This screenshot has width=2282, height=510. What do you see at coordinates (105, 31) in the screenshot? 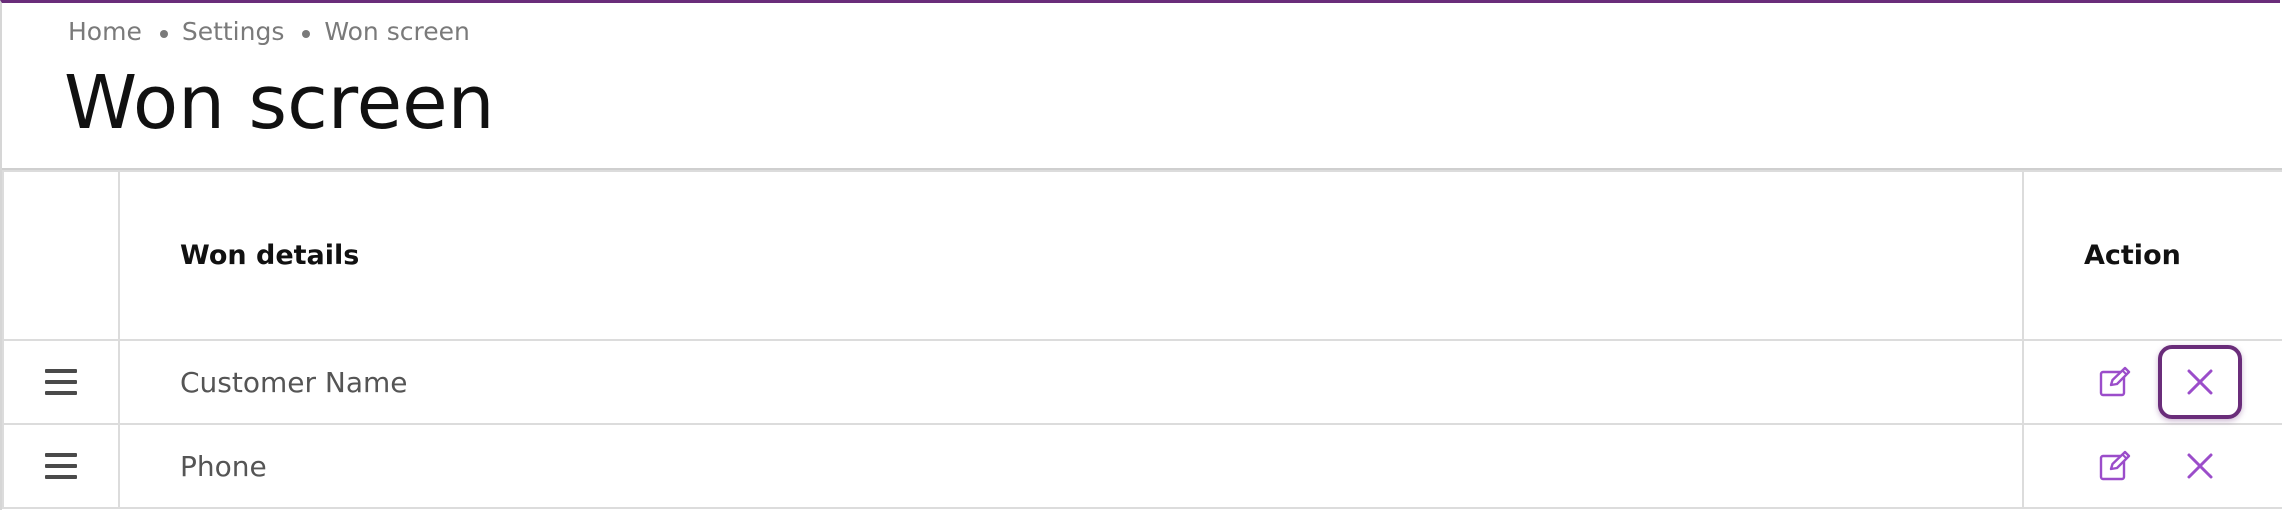
I see `breadcrumb-home: Home` at bounding box center [105, 31].